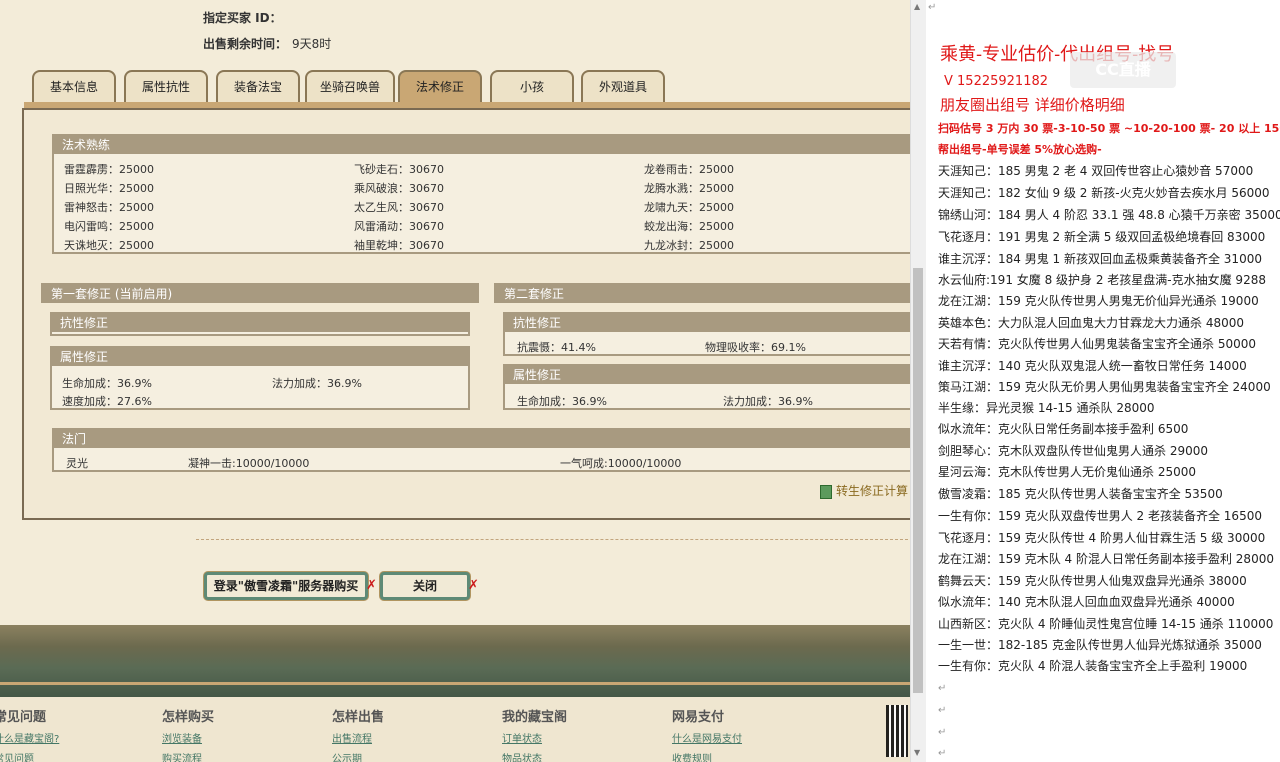  I want to click on skill-cell: 蛟龙出海：25000, so click(689, 226).